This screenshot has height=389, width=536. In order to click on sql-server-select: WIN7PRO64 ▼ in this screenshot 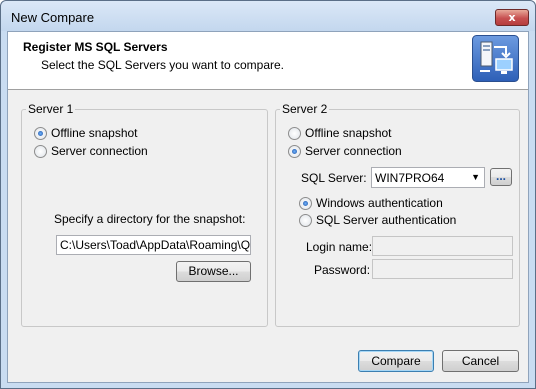, I will do `click(428, 177)`.